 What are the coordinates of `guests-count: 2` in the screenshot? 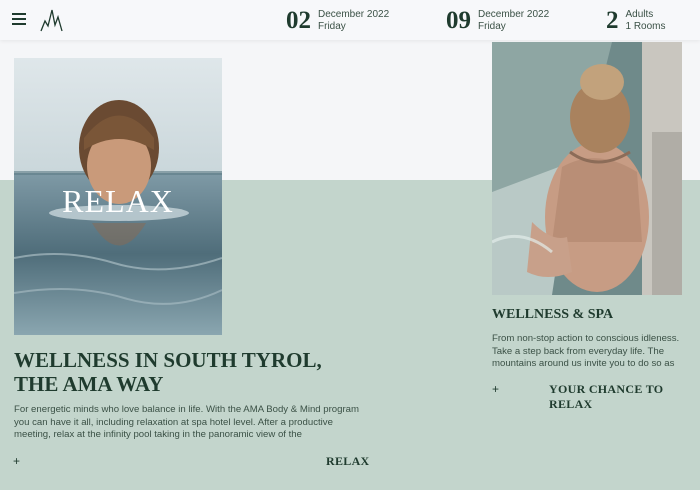 It's located at (612, 20).